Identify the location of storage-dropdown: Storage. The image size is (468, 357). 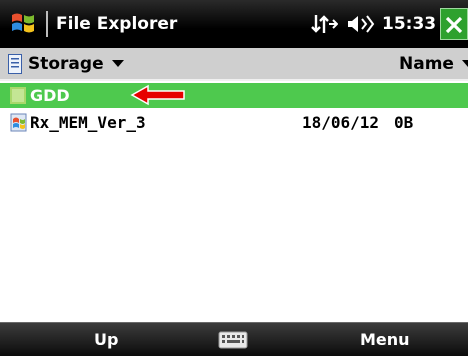
(66, 64).